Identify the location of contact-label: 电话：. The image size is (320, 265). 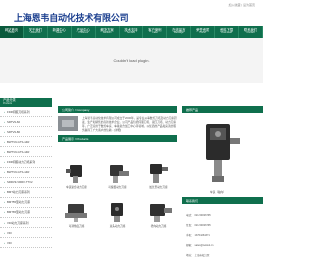
(190, 215).